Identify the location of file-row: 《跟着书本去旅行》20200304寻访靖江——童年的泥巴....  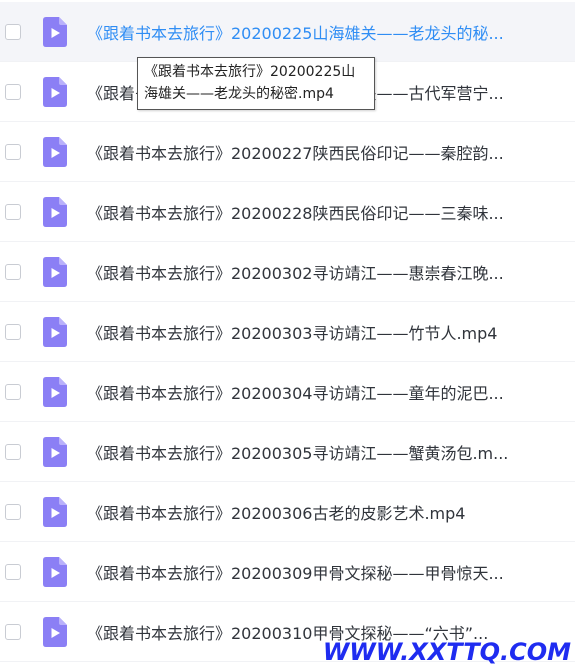
(287, 392).